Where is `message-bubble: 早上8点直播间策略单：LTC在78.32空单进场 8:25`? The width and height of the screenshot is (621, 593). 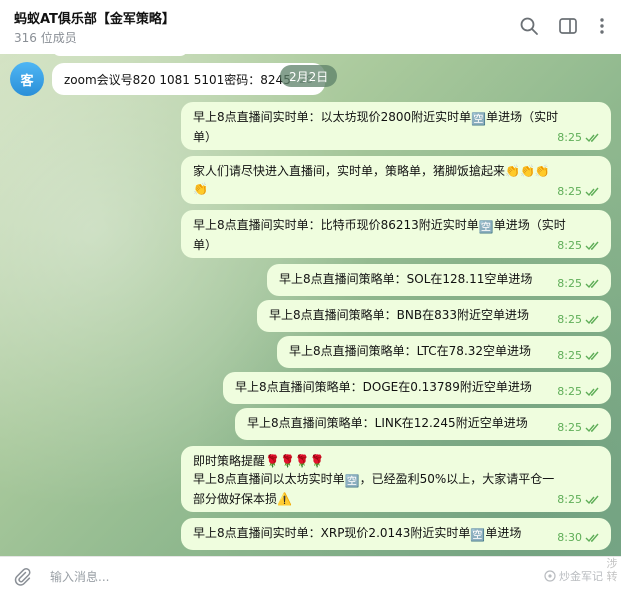 message-bubble: 早上8点直播间策略单：LTC在78.32空单进场 8:25 is located at coordinates (444, 352).